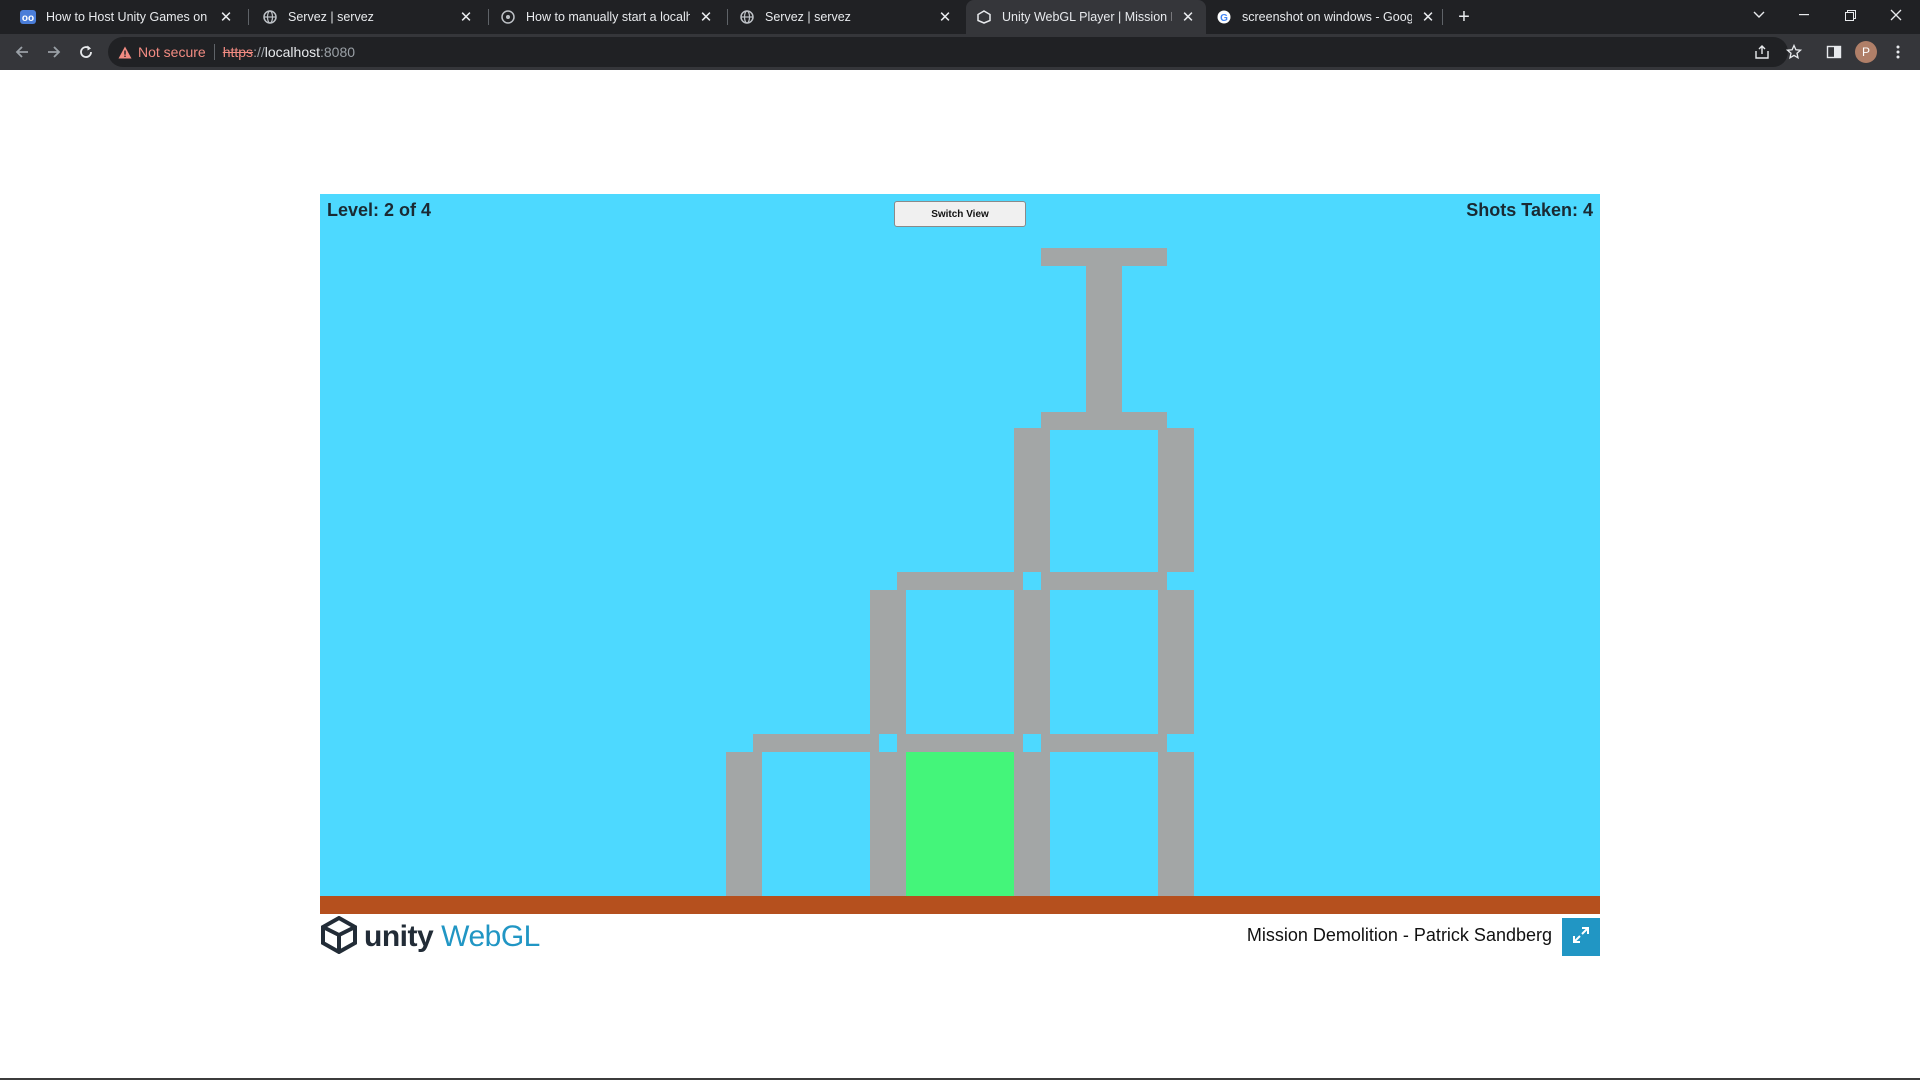 The height and width of the screenshot is (1080, 1920). I want to click on castle-block-top-pillar, so click(1104, 342).